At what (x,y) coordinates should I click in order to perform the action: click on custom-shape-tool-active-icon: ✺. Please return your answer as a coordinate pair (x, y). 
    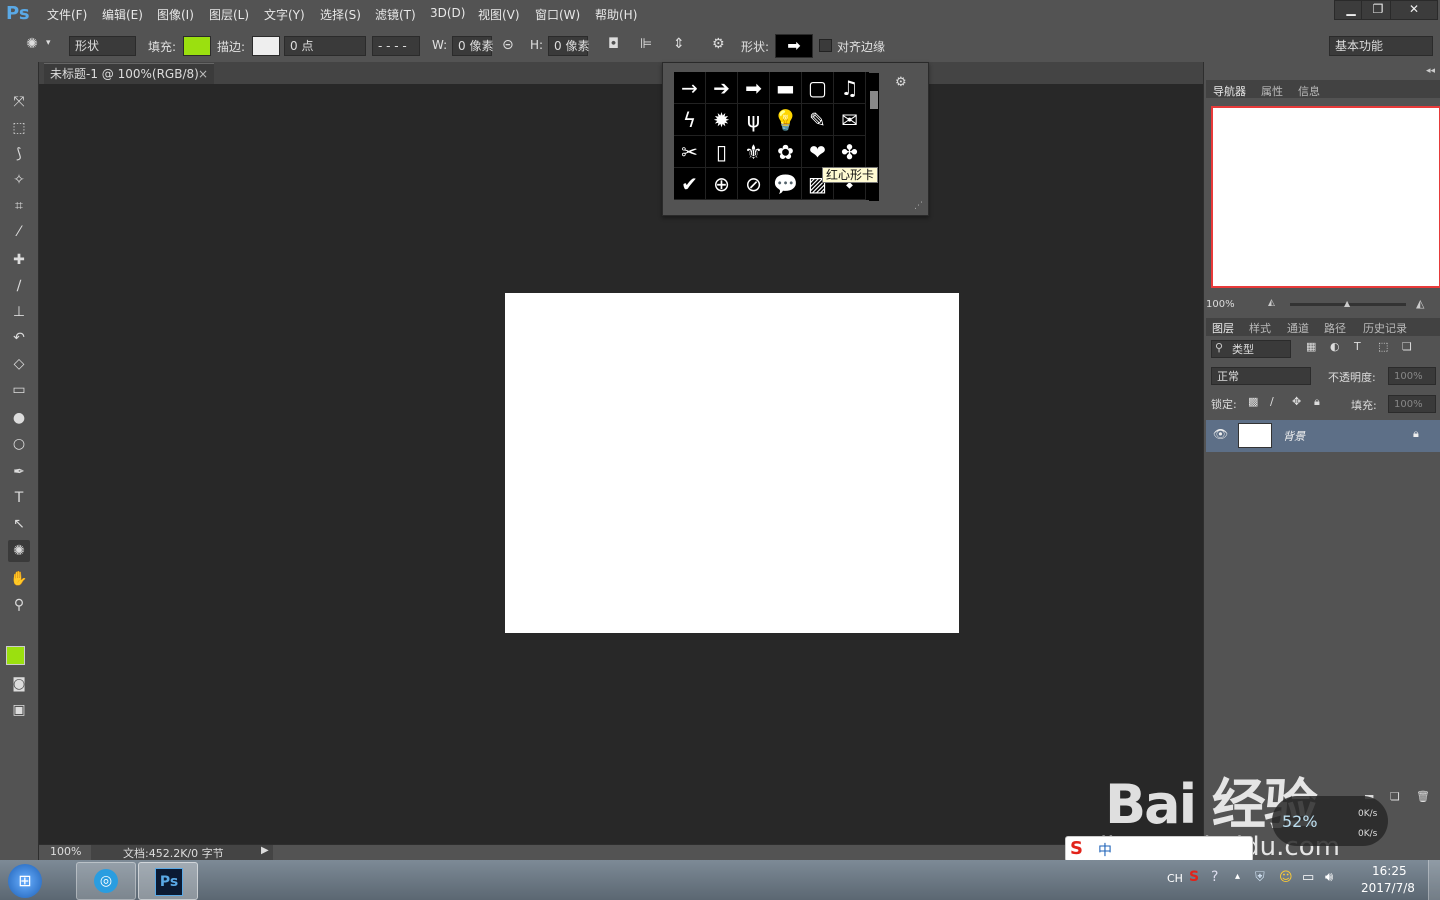
    Looking at the image, I should click on (19, 551).